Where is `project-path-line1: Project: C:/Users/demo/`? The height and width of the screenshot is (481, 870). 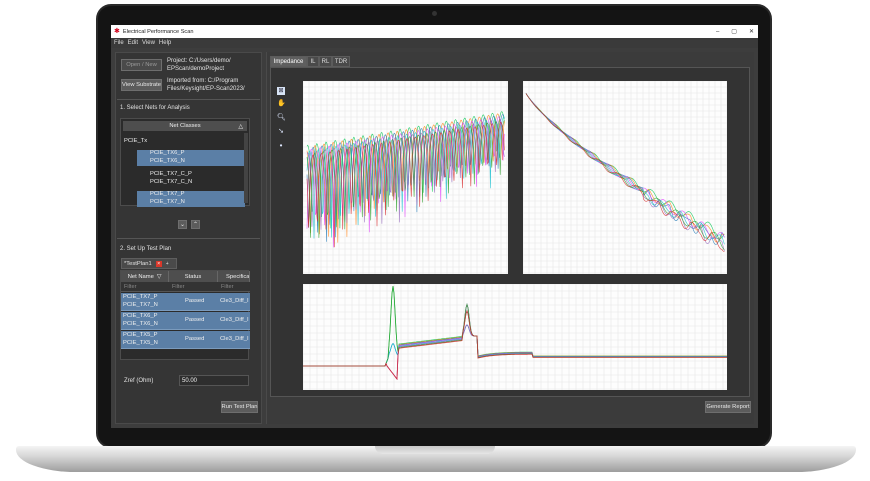
project-path-line1: Project: C:/Users/demo/ is located at coordinates (199, 61).